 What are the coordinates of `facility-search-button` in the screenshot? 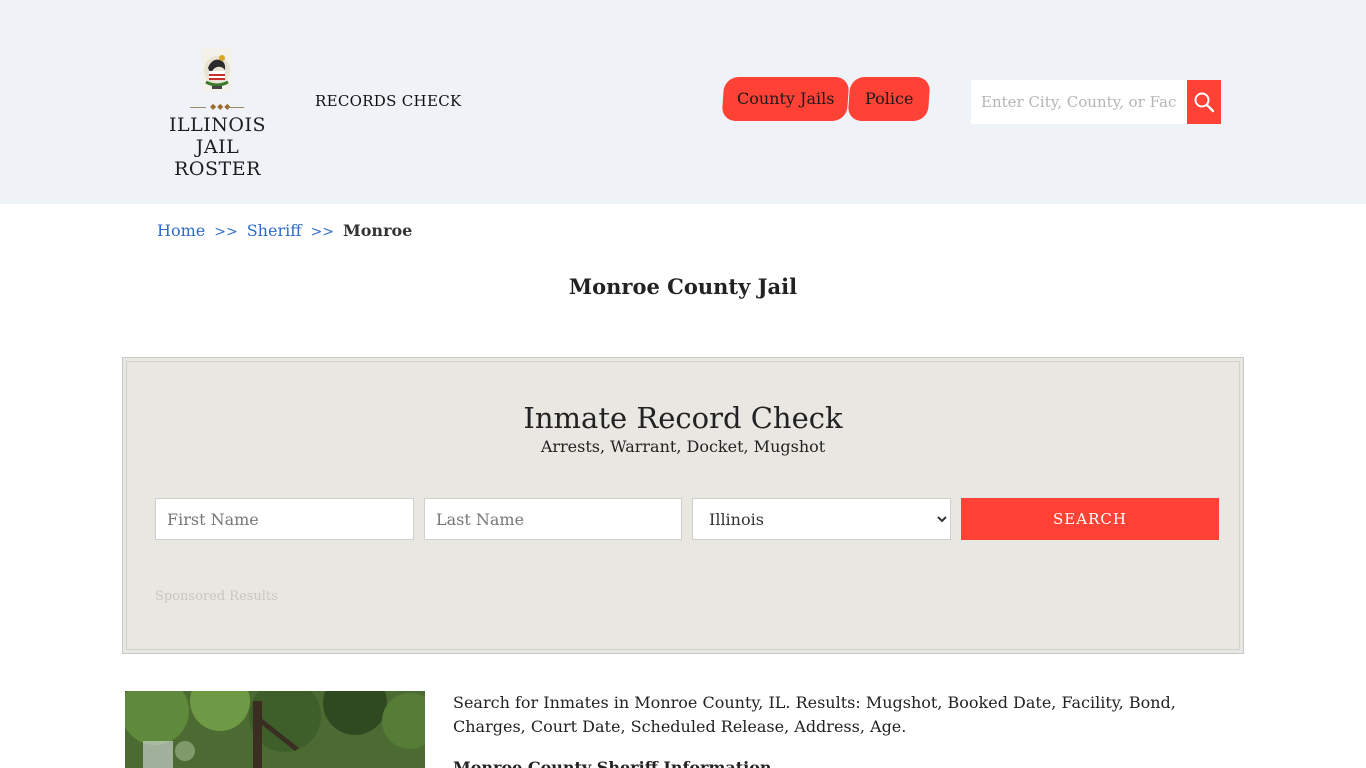 It's located at (1204, 102).